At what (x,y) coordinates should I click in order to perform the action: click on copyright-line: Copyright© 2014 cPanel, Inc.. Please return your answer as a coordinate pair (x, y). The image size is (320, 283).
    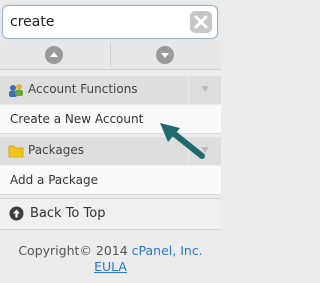
    Looking at the image, I should click on (110, 251).